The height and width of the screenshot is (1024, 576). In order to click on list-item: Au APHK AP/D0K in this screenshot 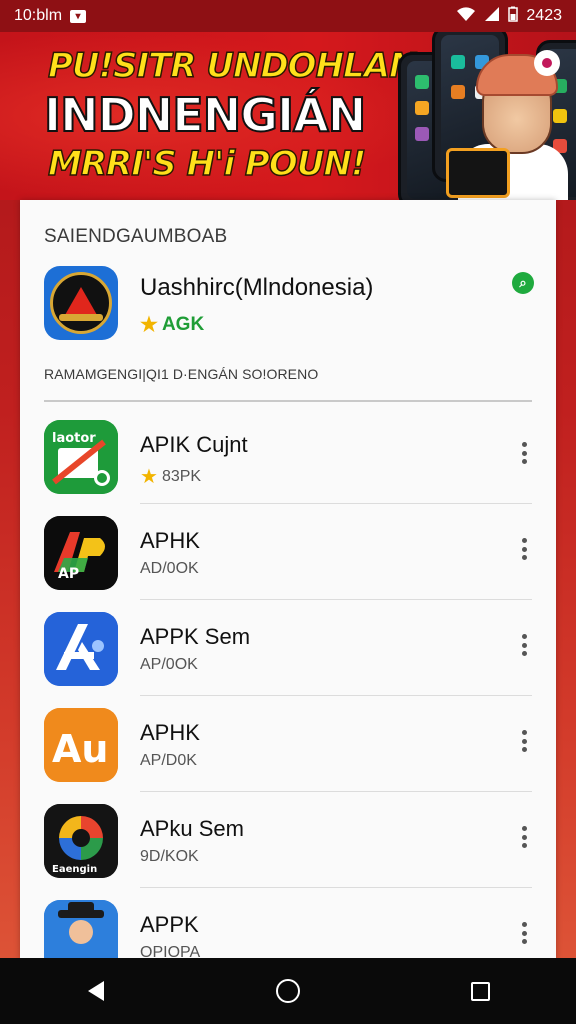, I will do `click(288, 744)`.